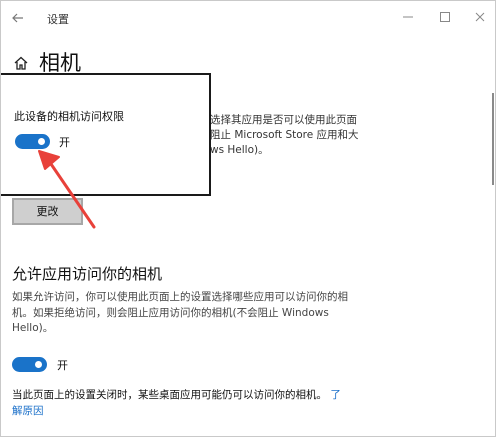 The image size is (496, 437). I want to click on app-toggle-label: 开, so click(62, 365).